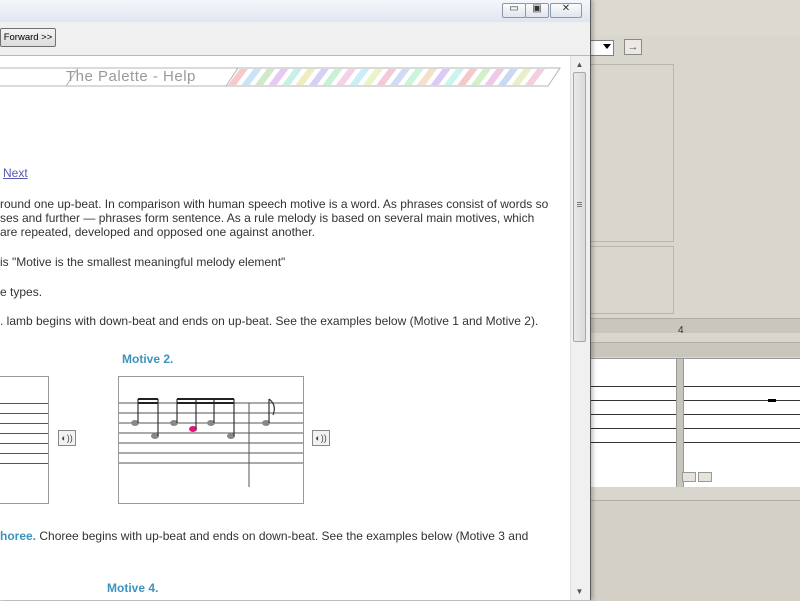 The image size is (800, 601). Describe the element at coordinates (295, 39) in the screenshot. I see `help-toolbar: Forward >>` at that location.